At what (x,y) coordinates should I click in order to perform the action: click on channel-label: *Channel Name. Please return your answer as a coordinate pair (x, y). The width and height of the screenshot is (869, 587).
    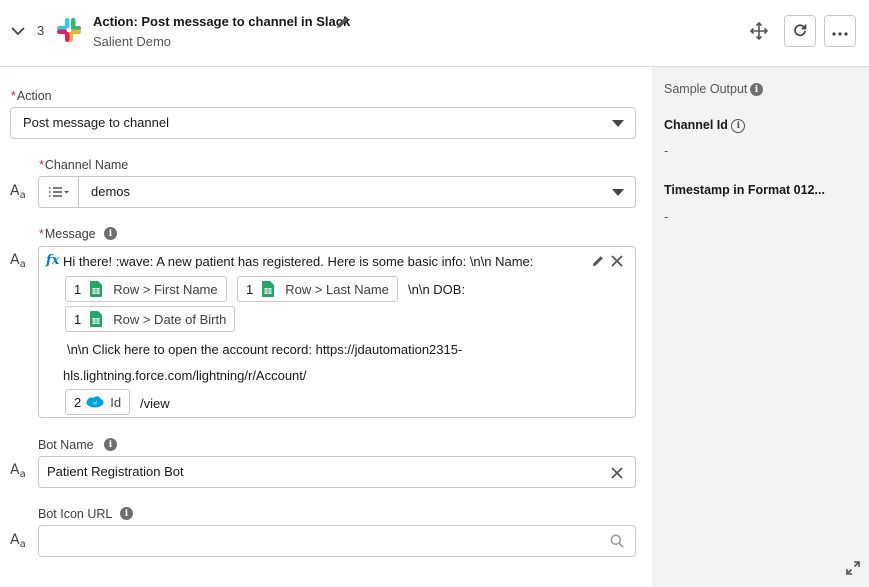
    Looking at the image, I should click on (84, 165).